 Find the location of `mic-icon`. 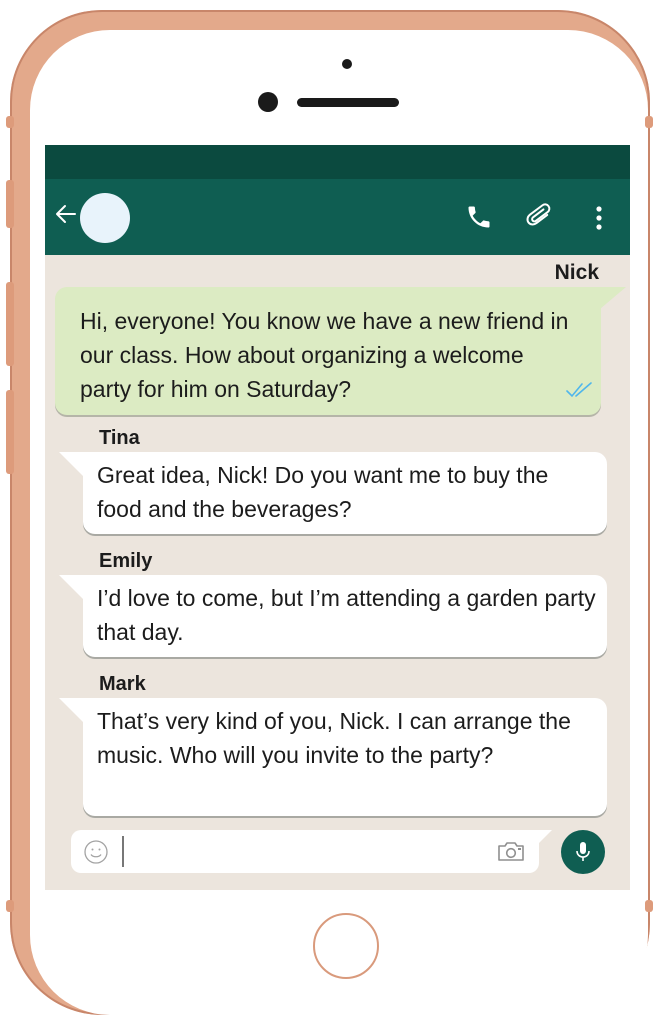

mic-icon is located at coordinates (583, 851).